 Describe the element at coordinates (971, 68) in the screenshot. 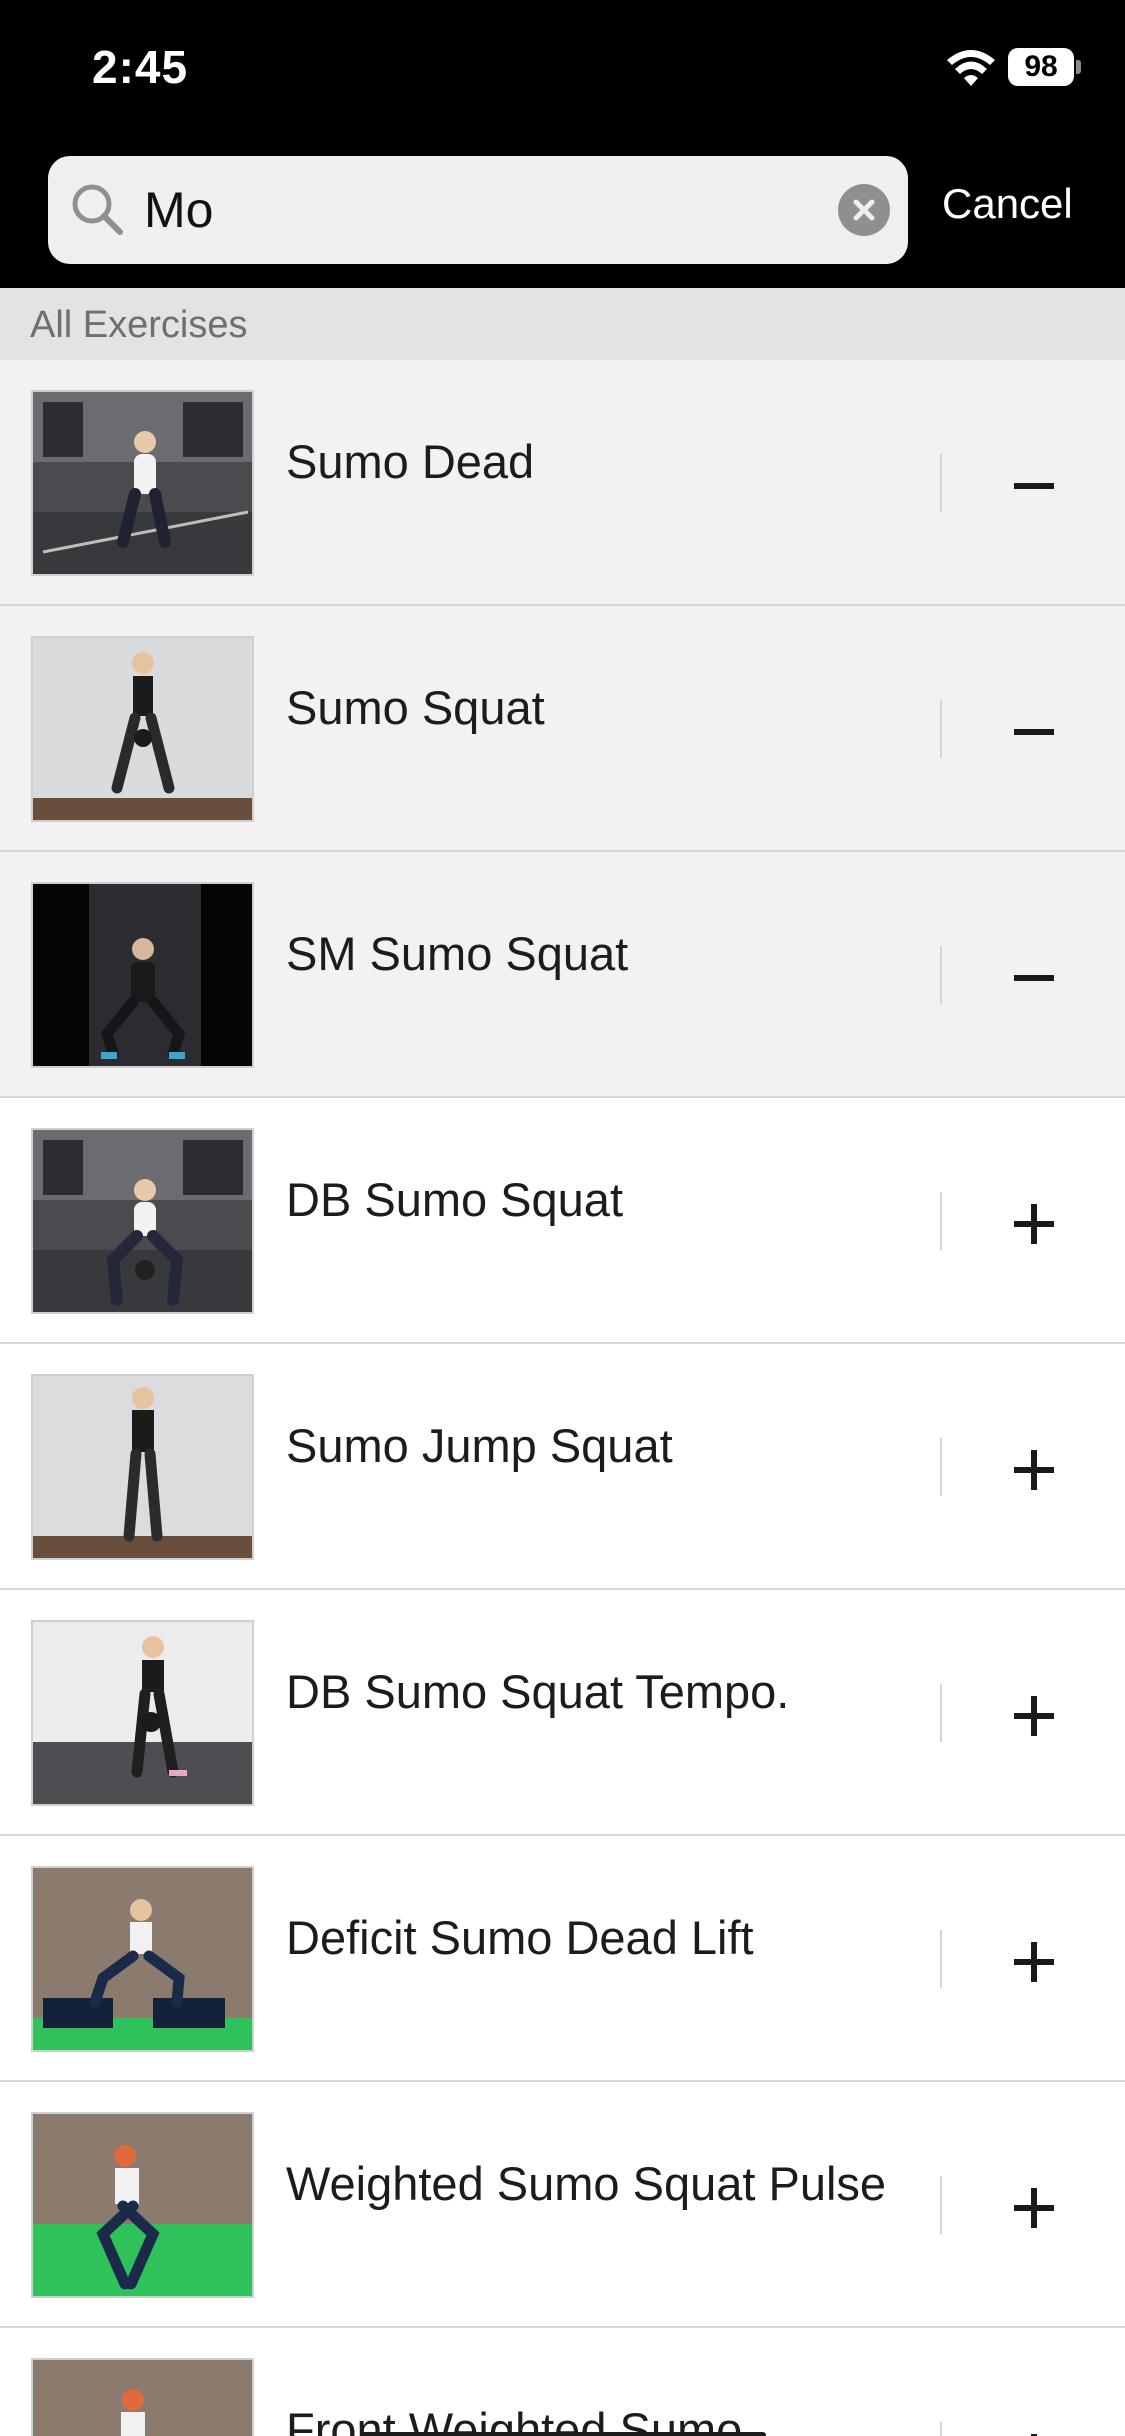

I see `wifi-icon` at that location.